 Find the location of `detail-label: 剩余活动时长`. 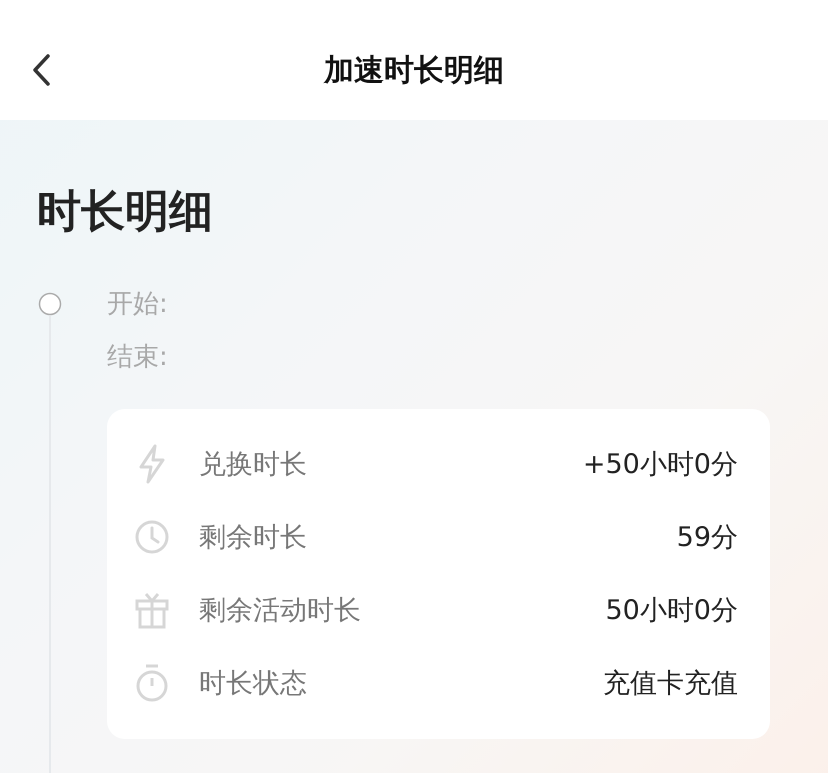

detail-label: 剩余活动时长 is located at coordinates (280, 611).